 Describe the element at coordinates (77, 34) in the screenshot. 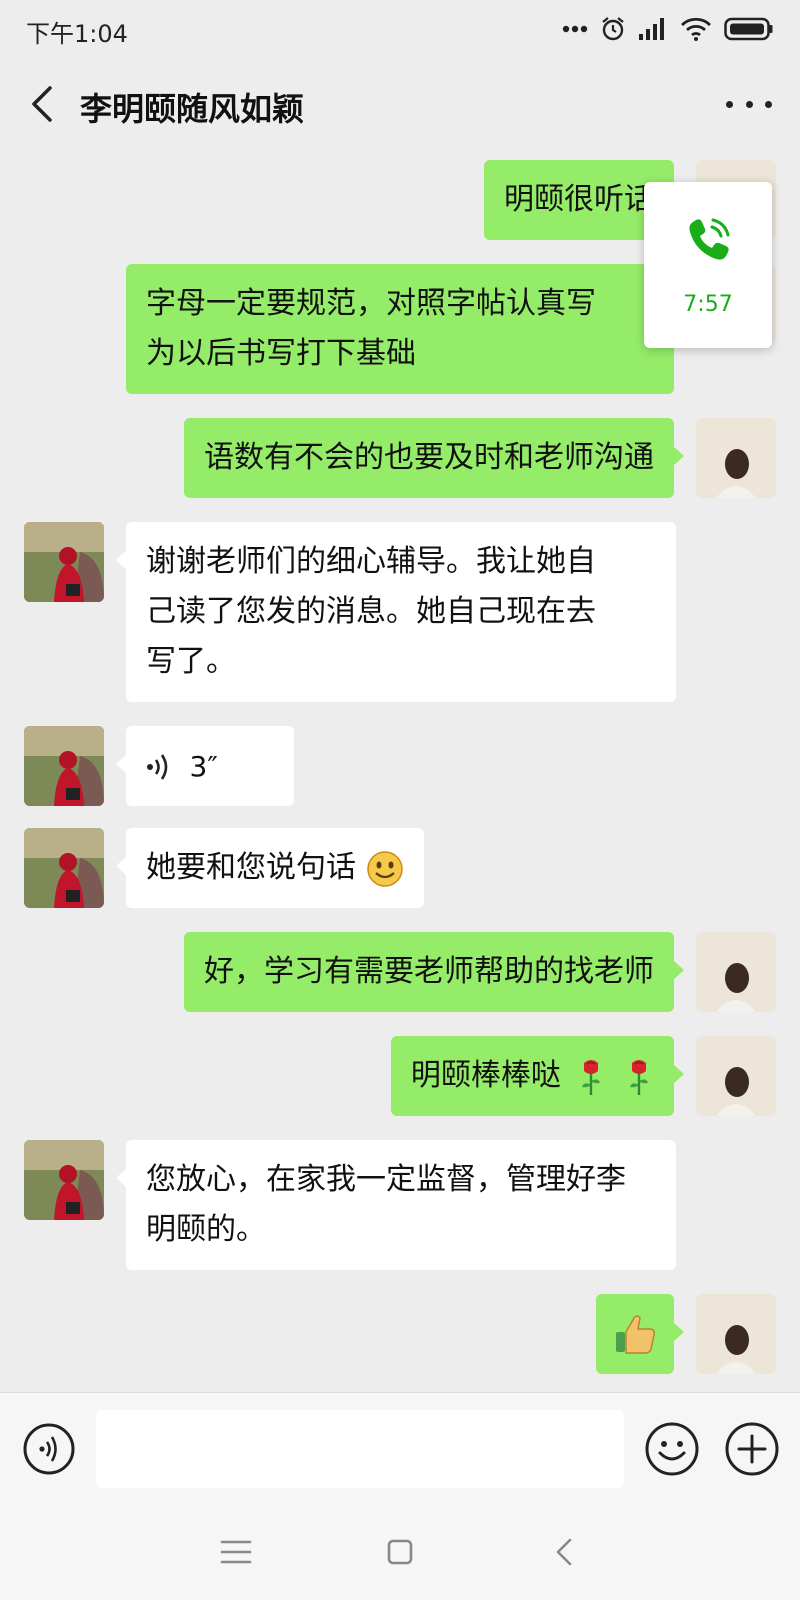

I see `status-time: 下午1:04` at that location.